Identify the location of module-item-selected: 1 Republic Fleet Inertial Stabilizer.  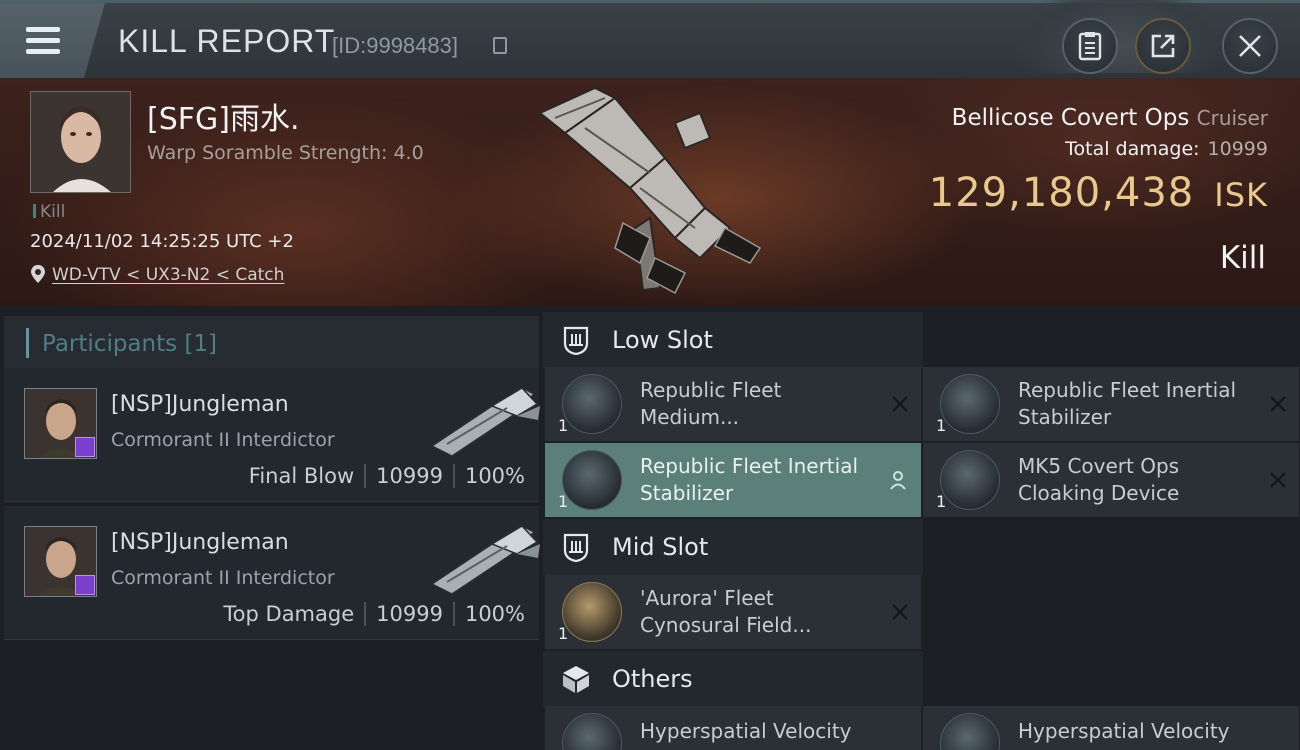
(733, 480).